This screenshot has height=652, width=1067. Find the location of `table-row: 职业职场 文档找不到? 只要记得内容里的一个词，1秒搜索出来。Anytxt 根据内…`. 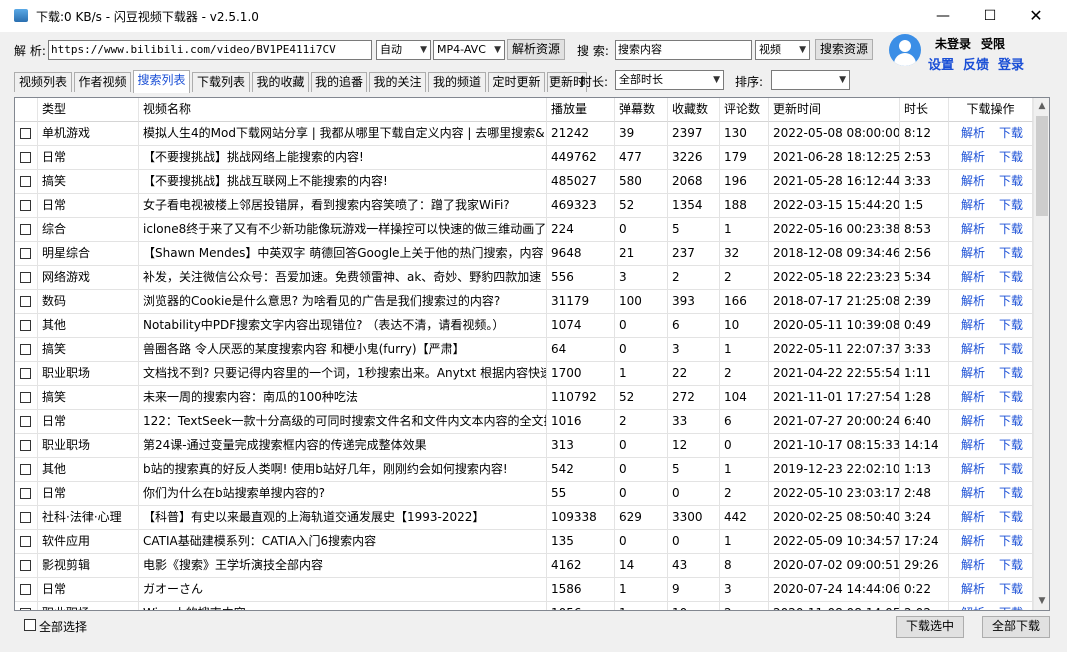

table-row: 职业职场 文档找不到? 只要记得内容里的一个词，1秒搜索出来。Anytxt 根据内… is located at coordinates (524, 374).